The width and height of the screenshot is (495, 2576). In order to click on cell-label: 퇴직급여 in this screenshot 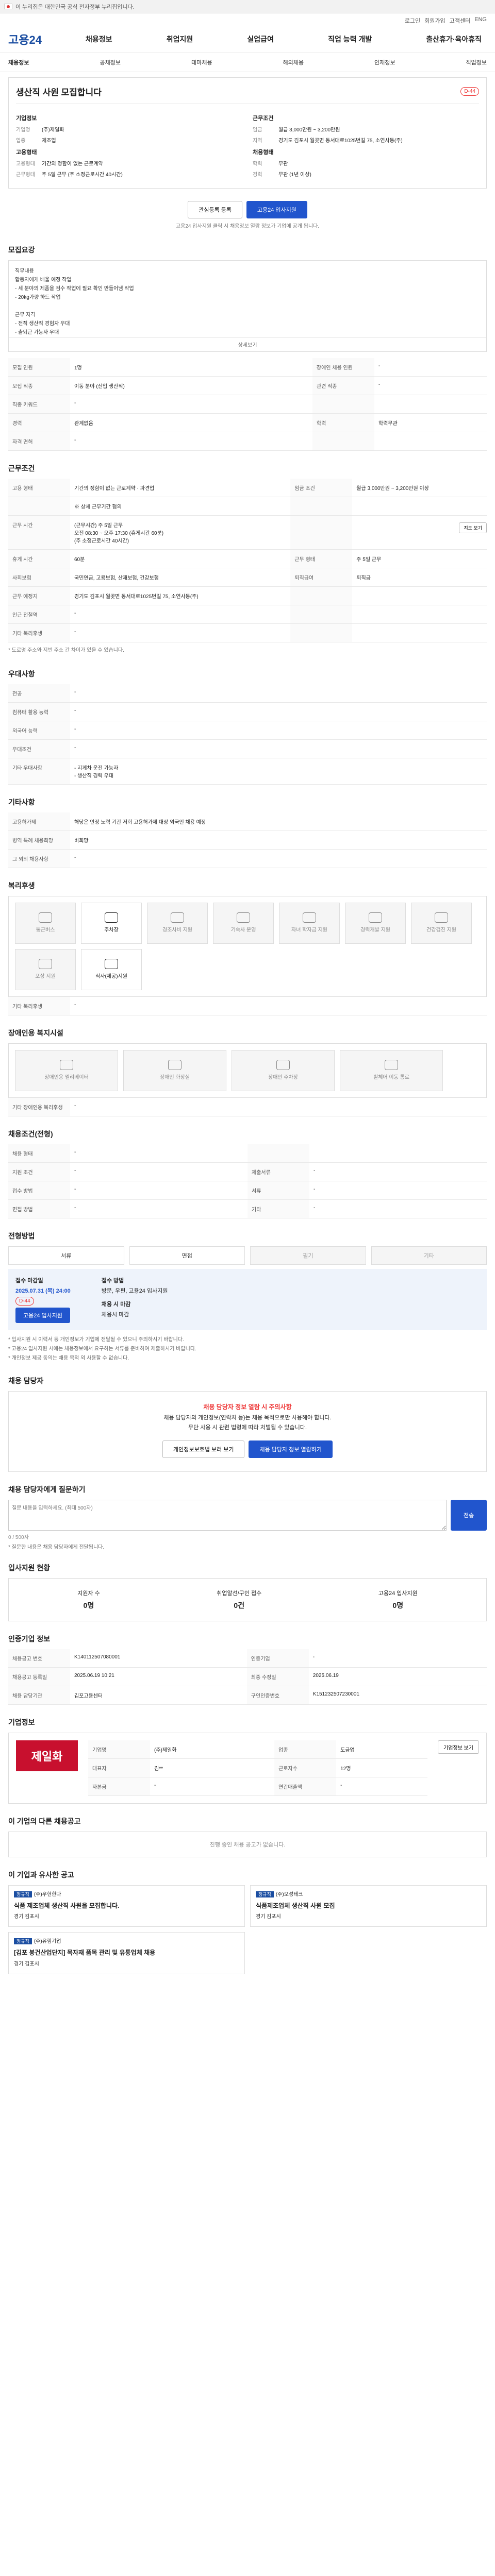, I will do `click(321, 577)`.